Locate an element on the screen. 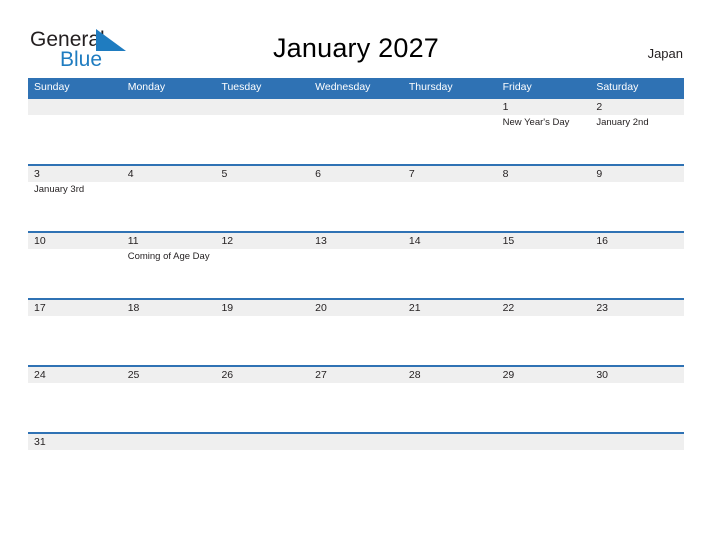 The image size is (712, 550). day-event-band: New Year's Day January 2nd is located at coordinates (356, 139).